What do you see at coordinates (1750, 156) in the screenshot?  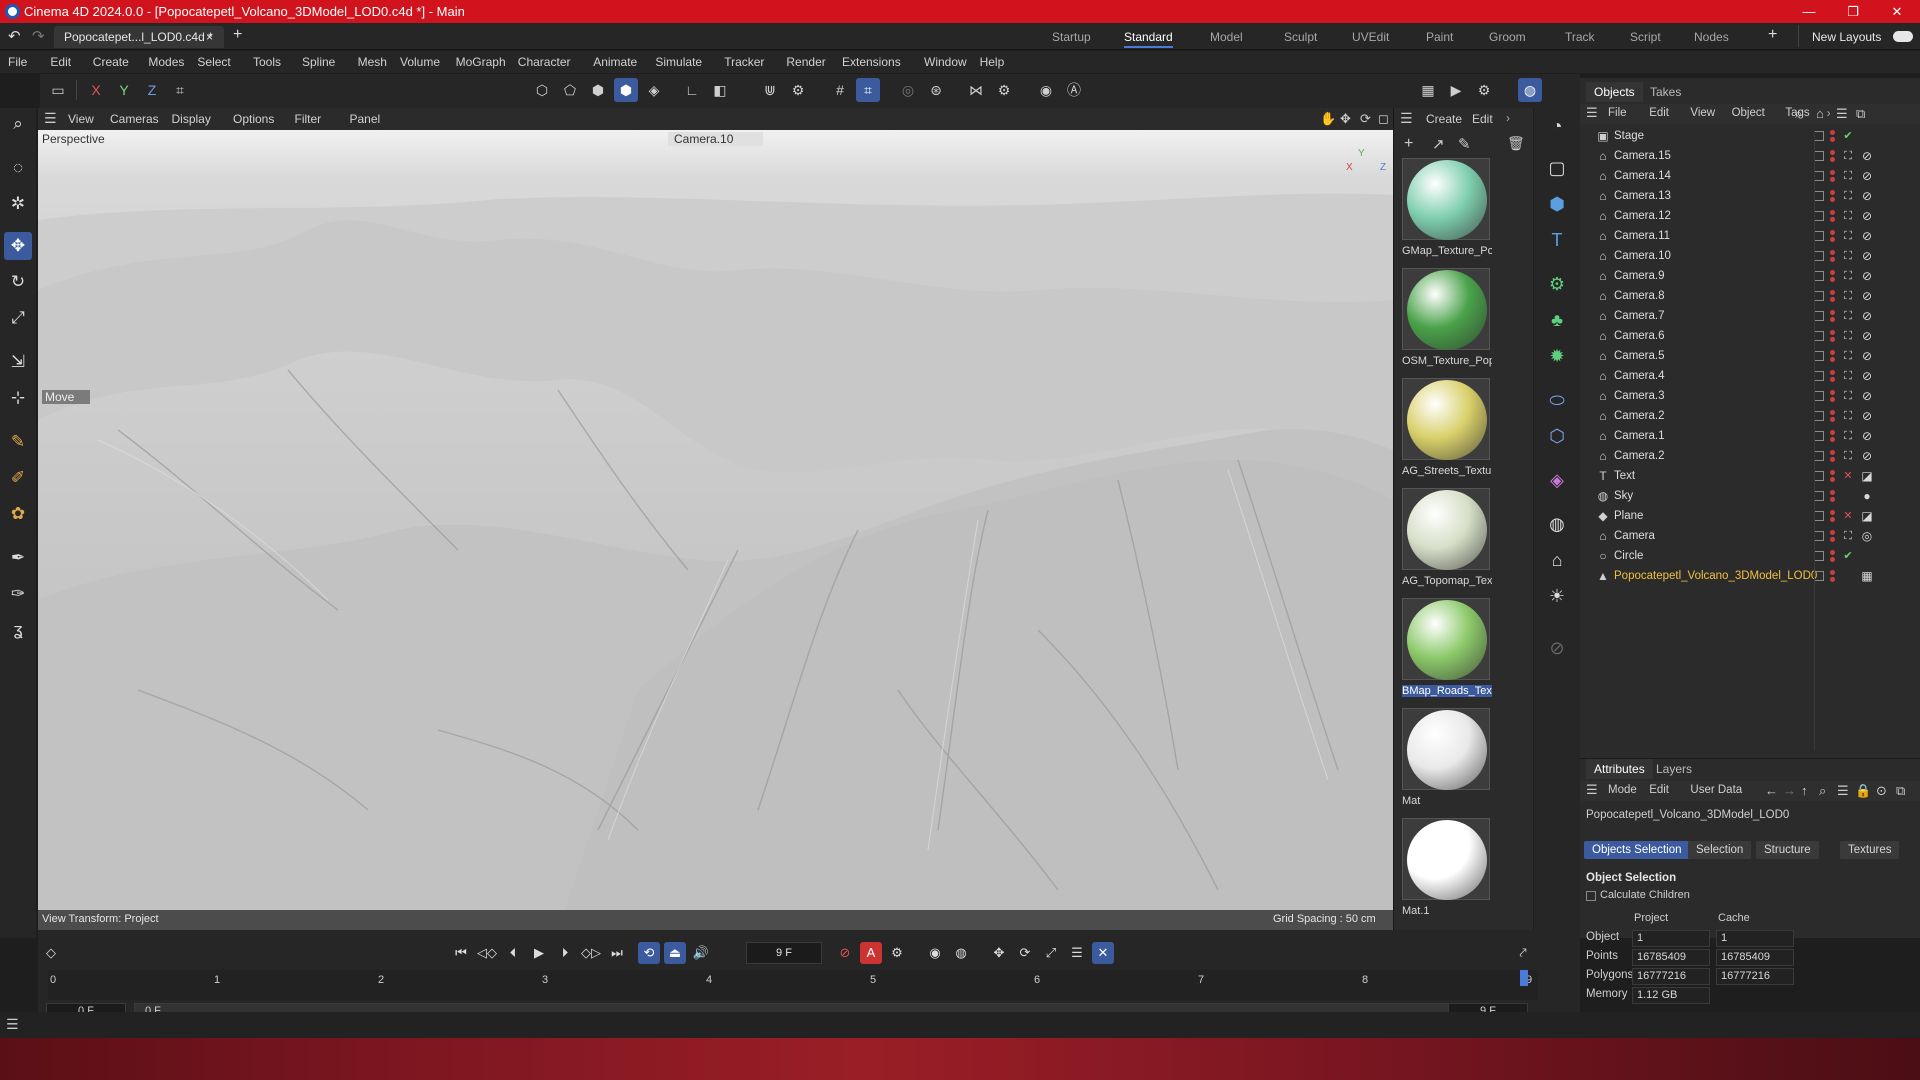 I see `object-row: ⌂ Camera.15 ⛶ ⊘` at bounding box center [1750, 156].